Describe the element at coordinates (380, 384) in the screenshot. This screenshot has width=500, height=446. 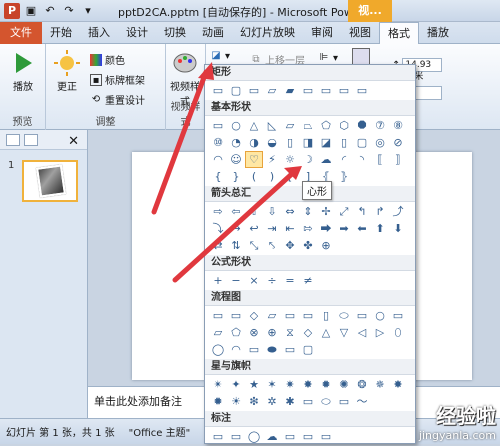
I see `shape-option-icon: ✵` at that location.